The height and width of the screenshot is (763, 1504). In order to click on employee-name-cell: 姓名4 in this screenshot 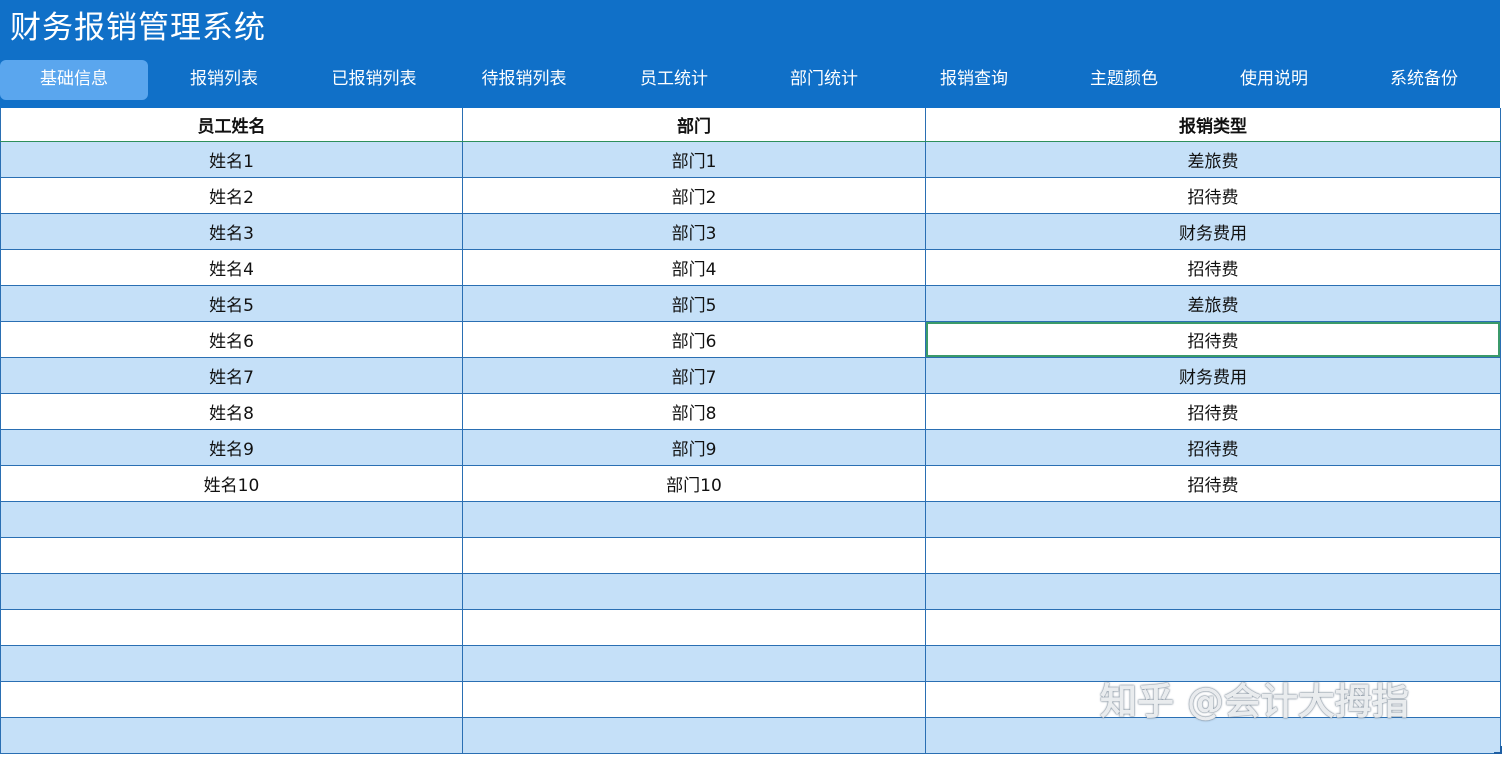, I will do `click(231, 267)`.